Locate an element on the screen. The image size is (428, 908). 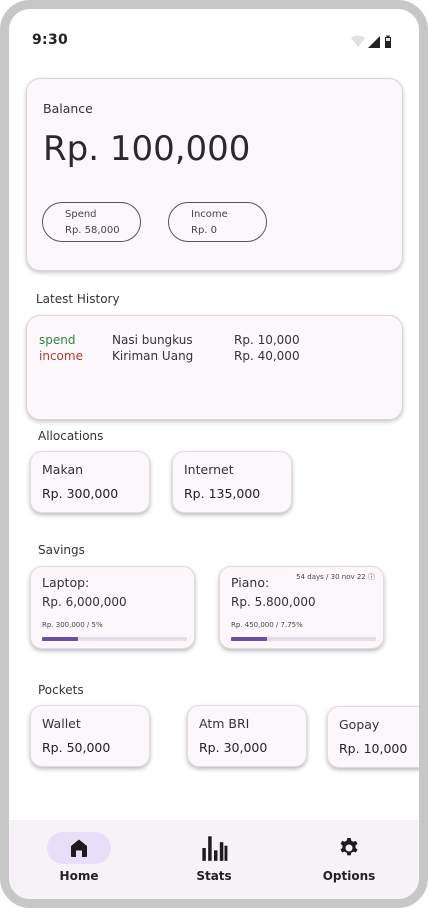
spend-button: Spend Rp. 58,000 is located at coordinates (91, 222).